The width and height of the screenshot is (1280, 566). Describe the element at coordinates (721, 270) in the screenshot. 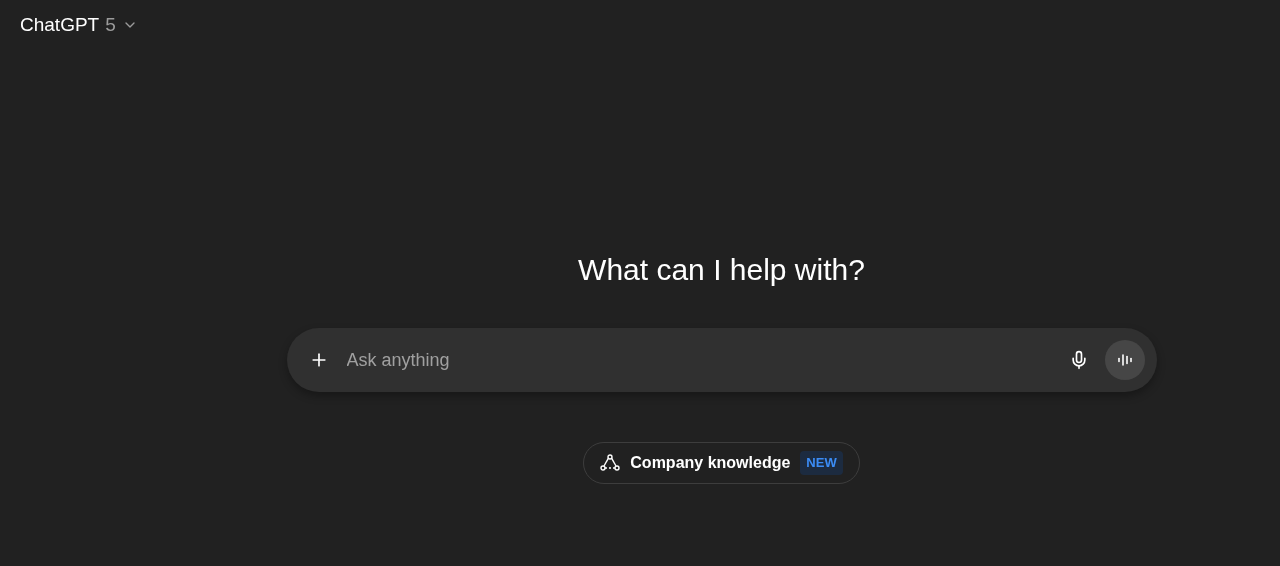

I see `heading: What can I help with?` at that location.